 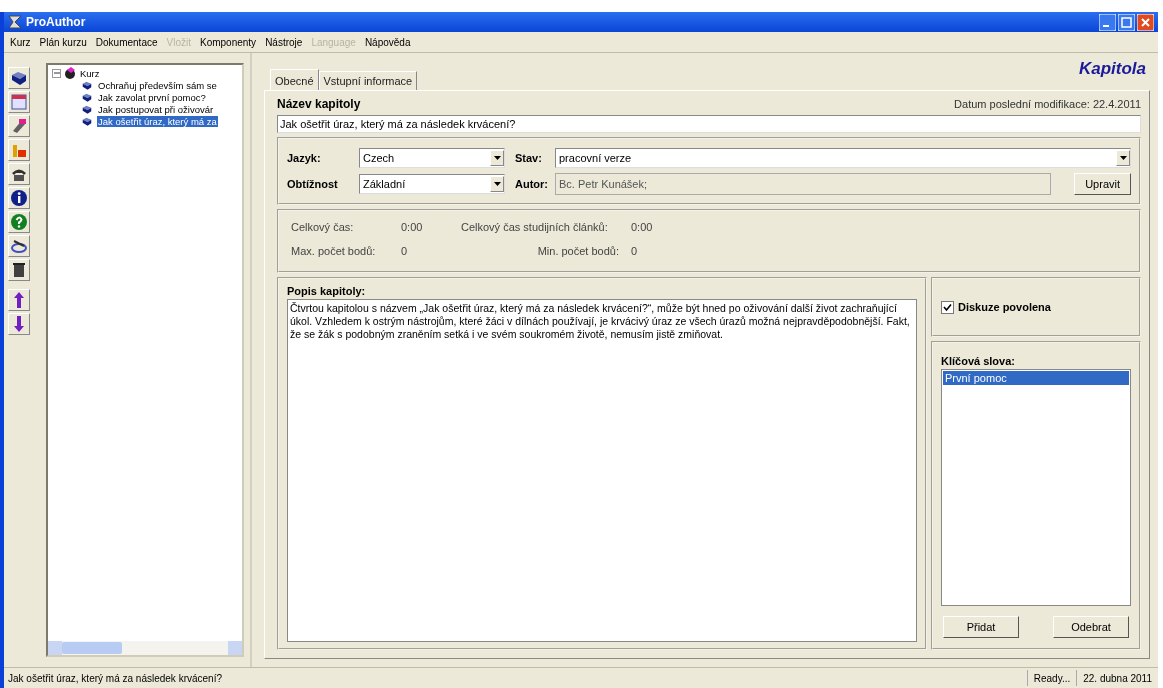 I want to click on modified-date: 22.4.2011, so click(x=1116, y=104).